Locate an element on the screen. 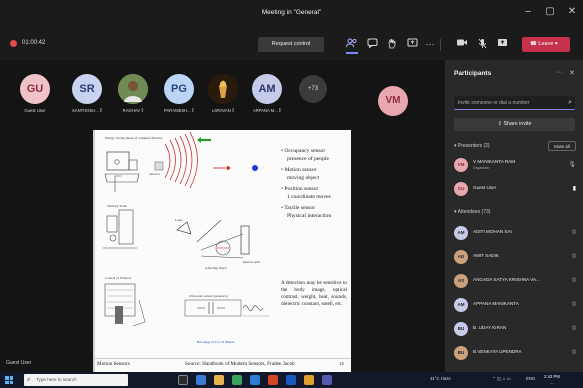 The width and height of the screenshot is (583, 388). section-label: Attendees (73) is located at coordinates (474, 212).